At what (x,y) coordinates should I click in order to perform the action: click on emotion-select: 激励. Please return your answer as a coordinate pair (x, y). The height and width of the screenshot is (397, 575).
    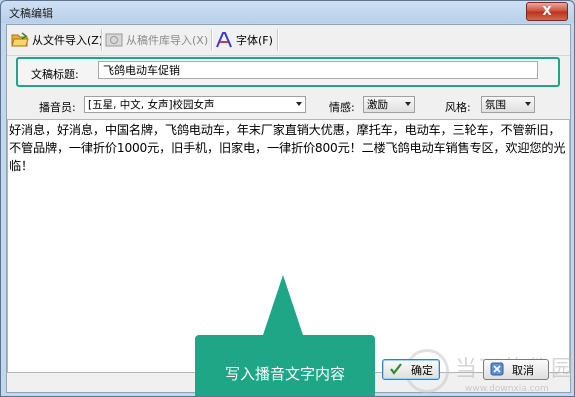
    Looking at the image, I should click on (389, 104).